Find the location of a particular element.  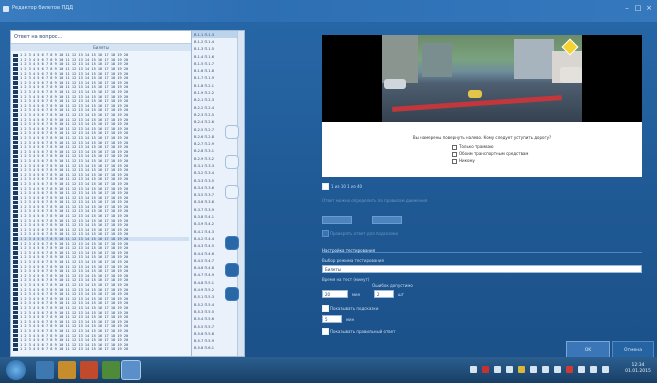

show-answer-checkbox is located at coordinates (325, 331).